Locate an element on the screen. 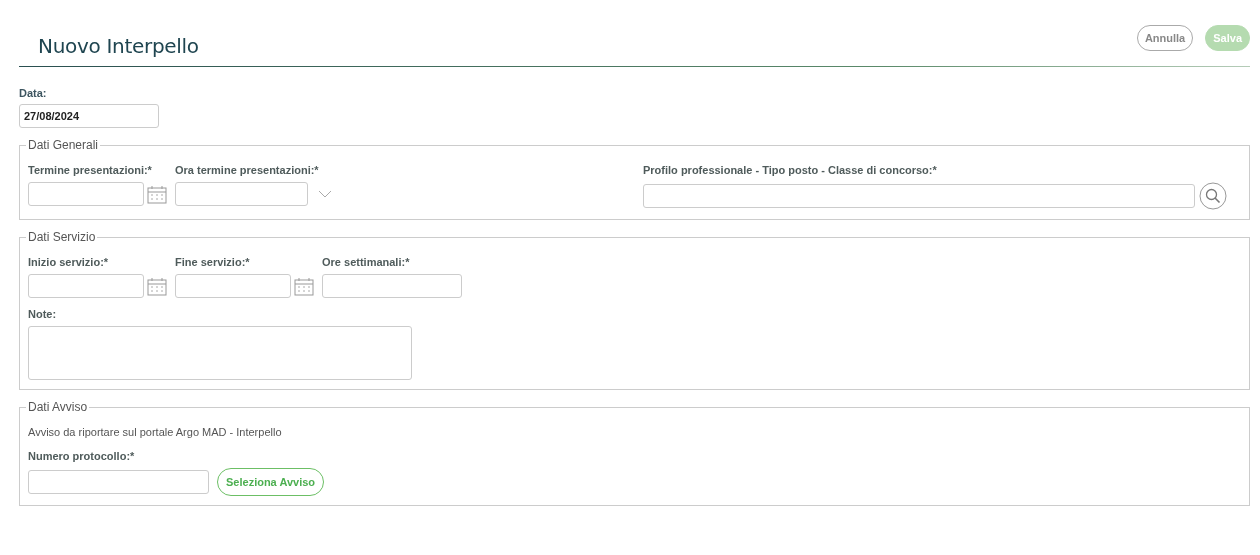  select-notice-button: Seleziona Avviso is located at coordinates (271, 482).